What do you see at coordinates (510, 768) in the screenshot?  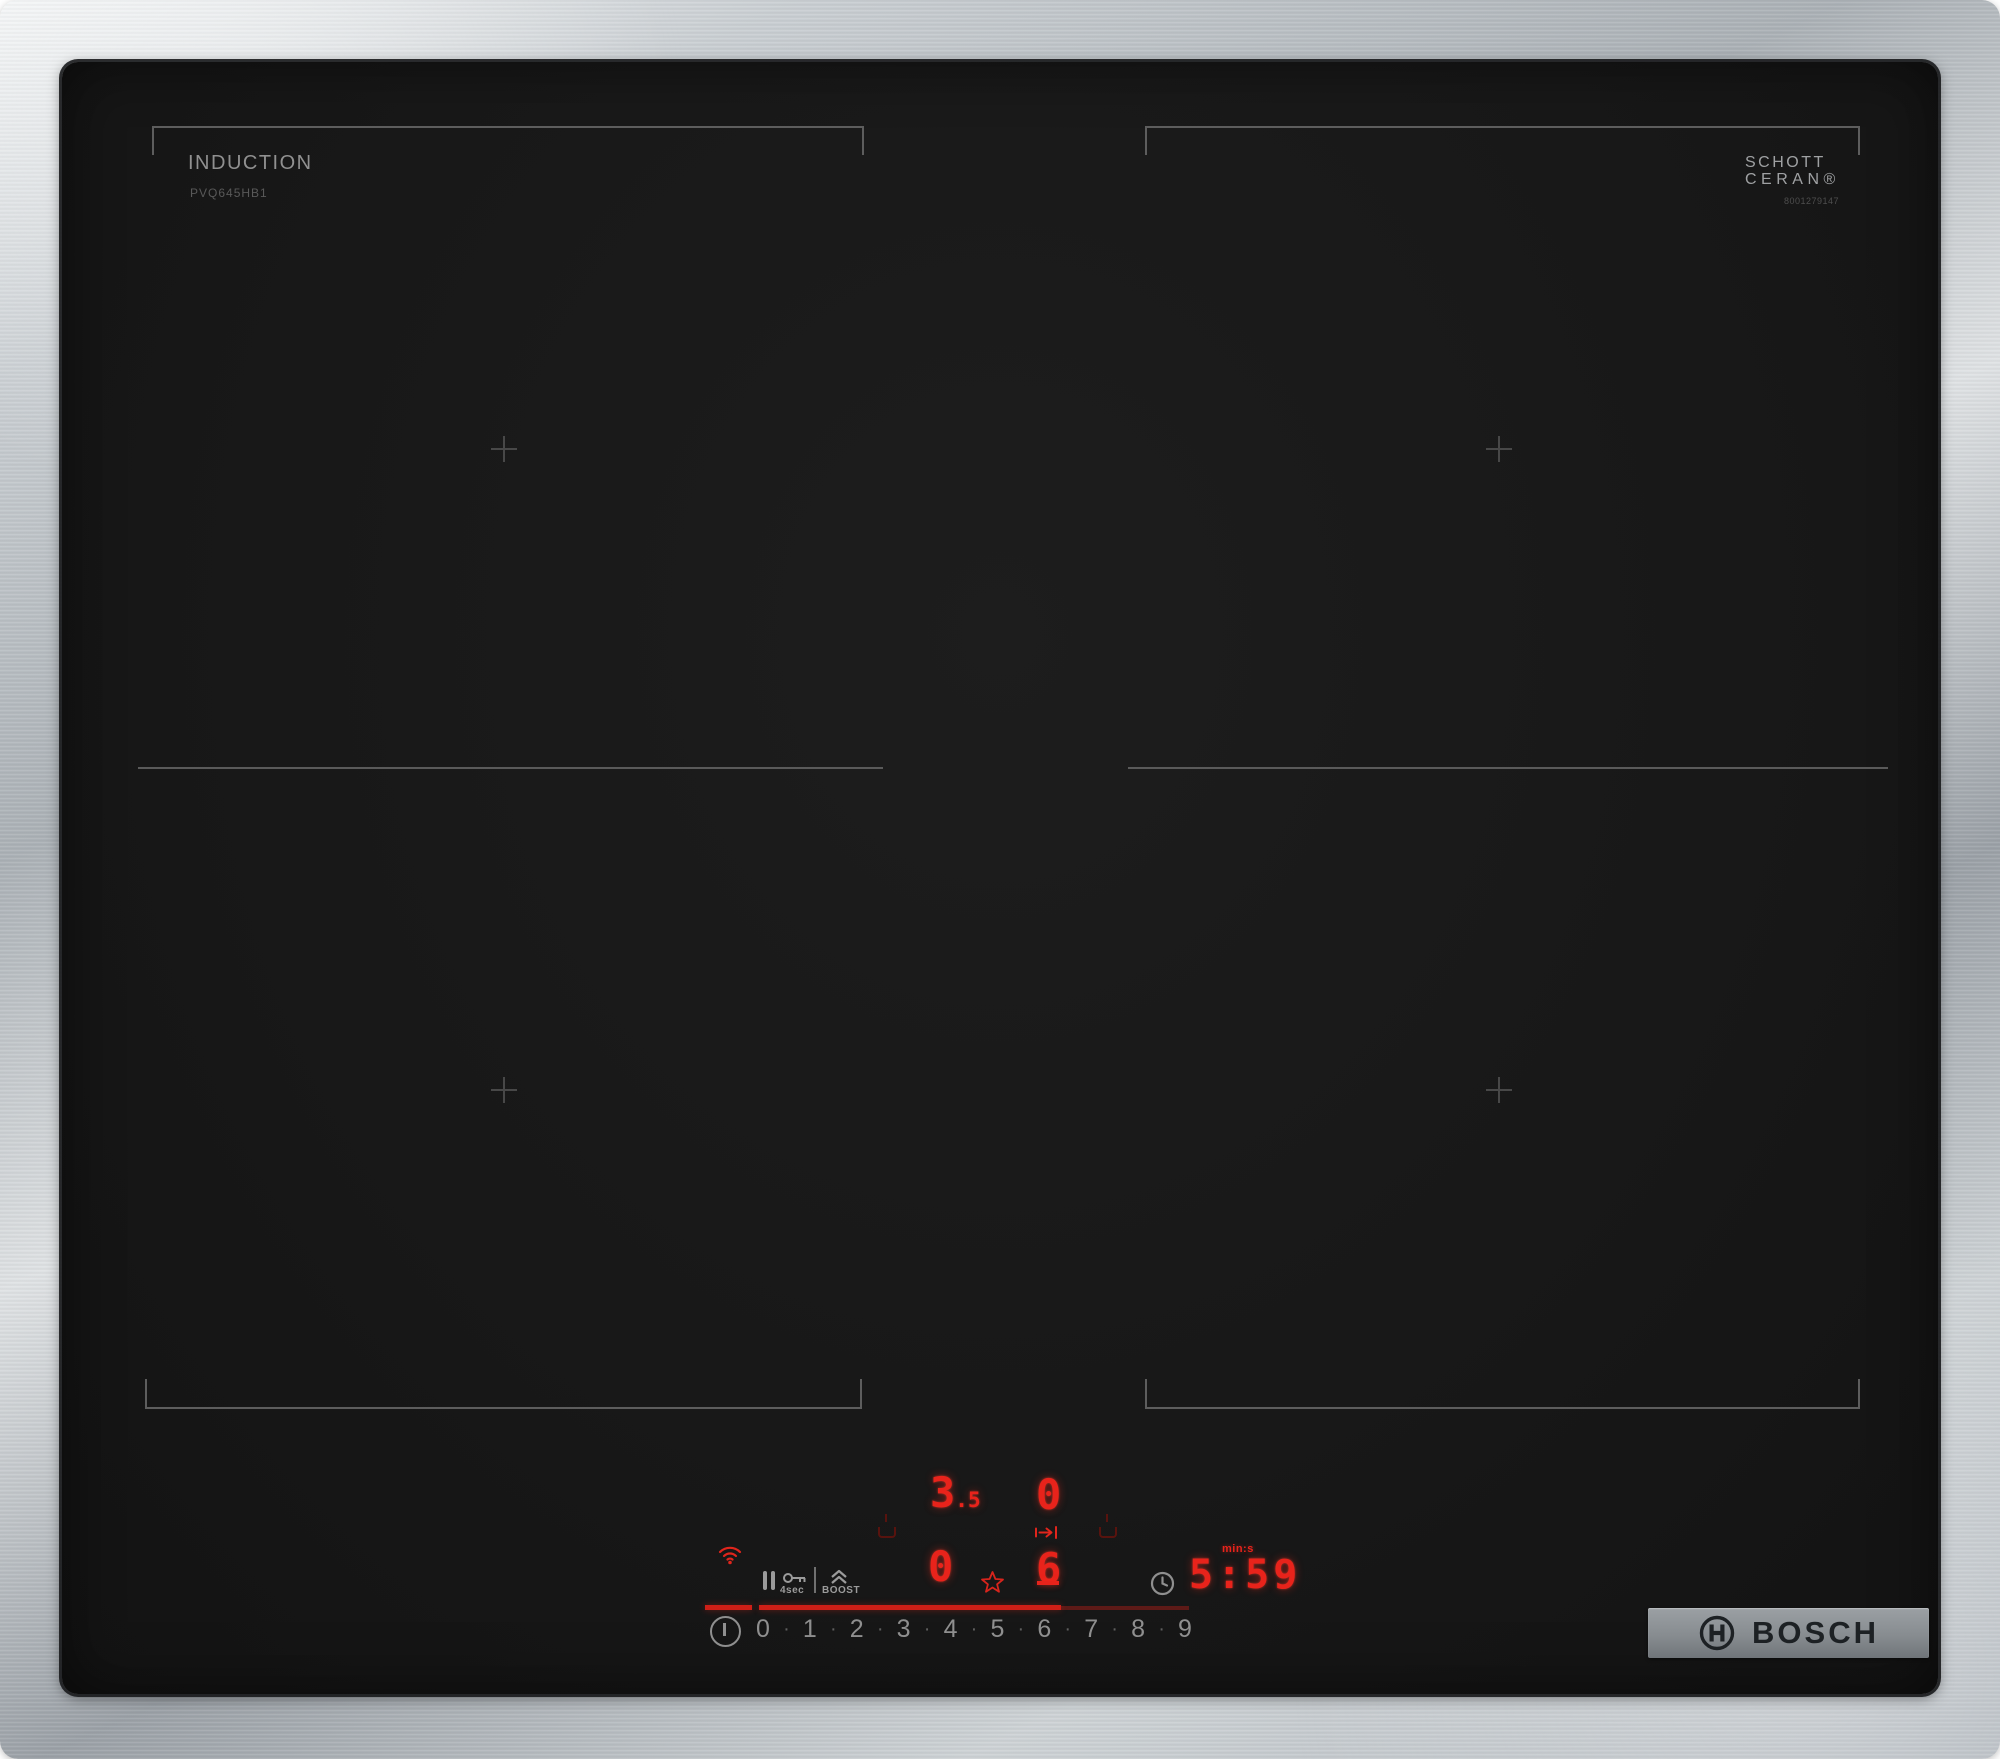 I see `zone-divider-left` at bounding box center [510, 768].